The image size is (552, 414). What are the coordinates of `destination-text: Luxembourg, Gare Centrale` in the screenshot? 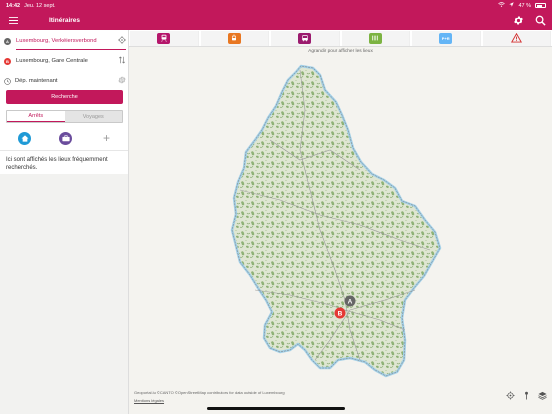 It's located at (67, 61).